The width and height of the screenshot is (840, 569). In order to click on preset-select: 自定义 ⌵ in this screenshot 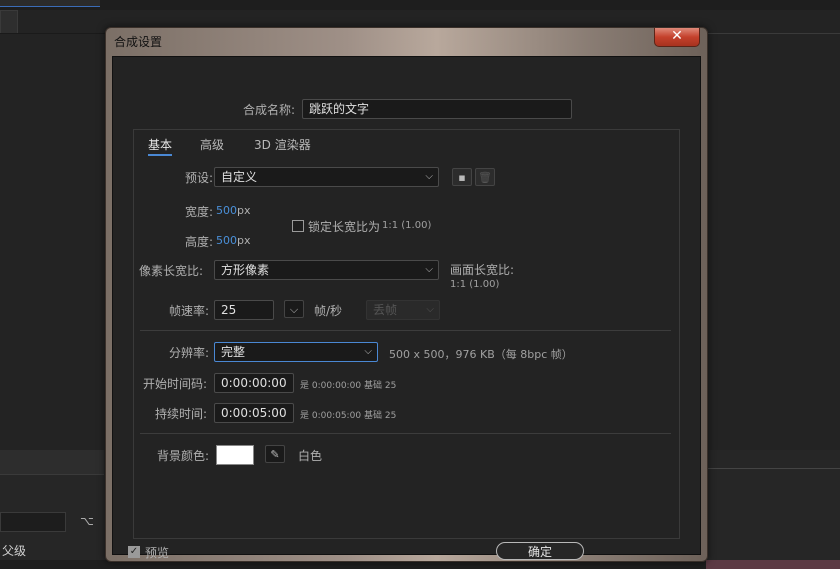, I will do `click(326, 177)`.